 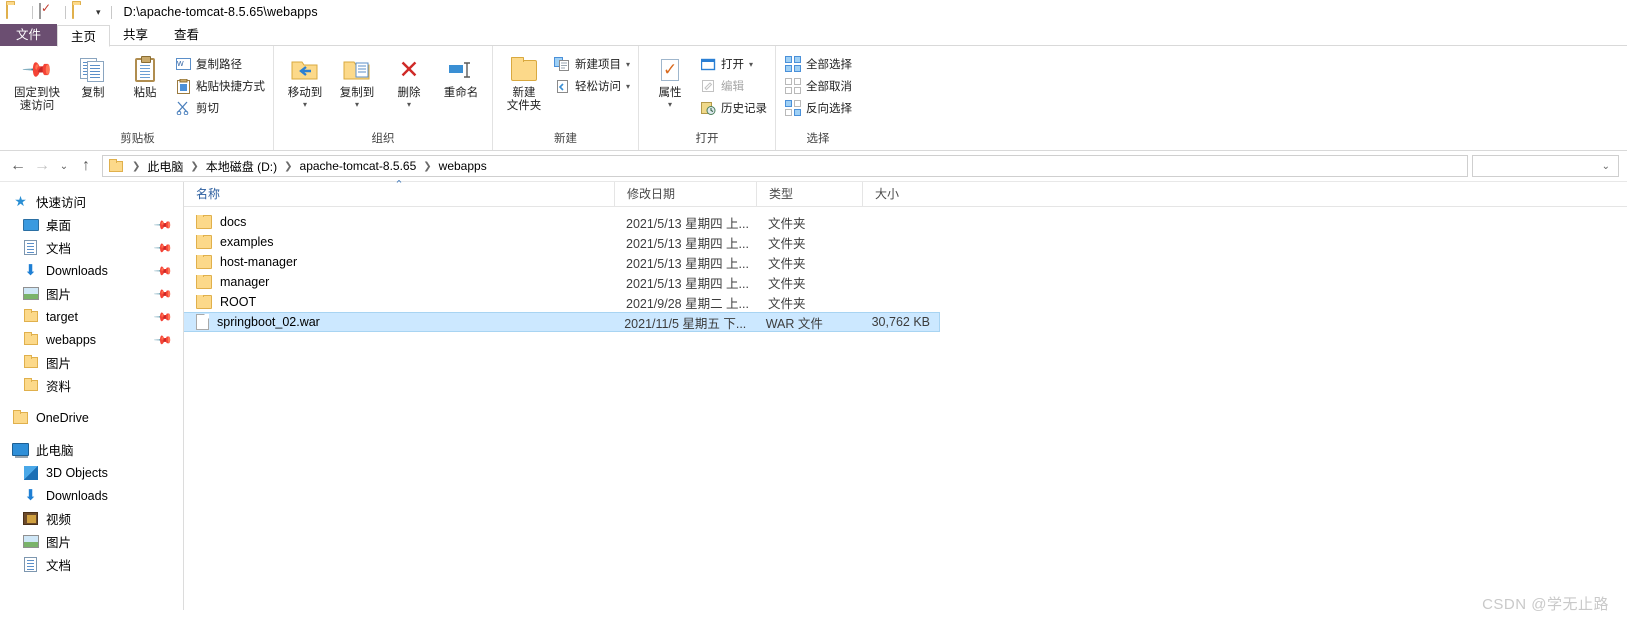 I want to click on copy-path-button: W 复制路径, so click(x=219, y=64).